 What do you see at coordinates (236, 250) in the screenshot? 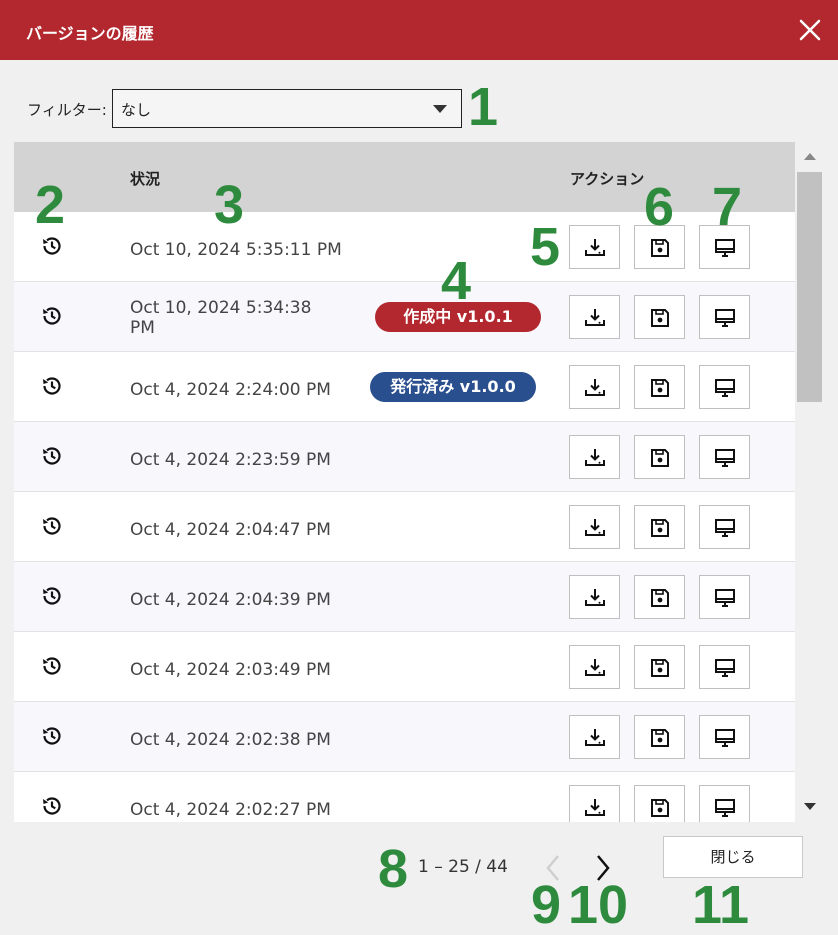
I see `version-date: Oct 10, 2024 5:35:11 PM` at bounding box center [236, 250].